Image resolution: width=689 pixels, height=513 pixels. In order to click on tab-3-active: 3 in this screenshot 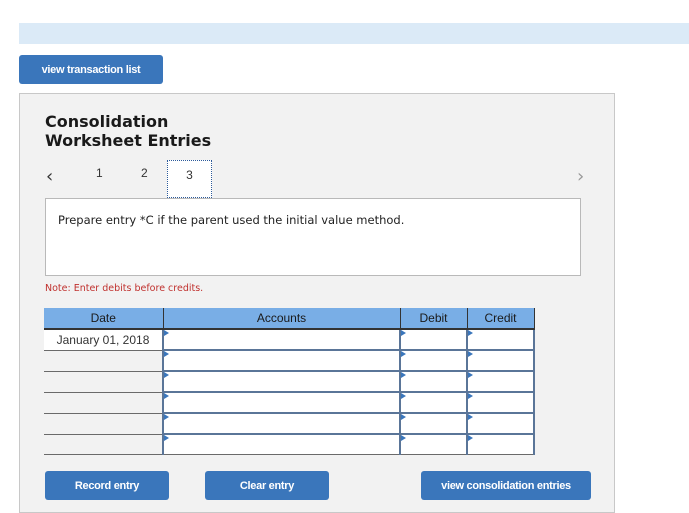, I will do `click(189, 179)`.